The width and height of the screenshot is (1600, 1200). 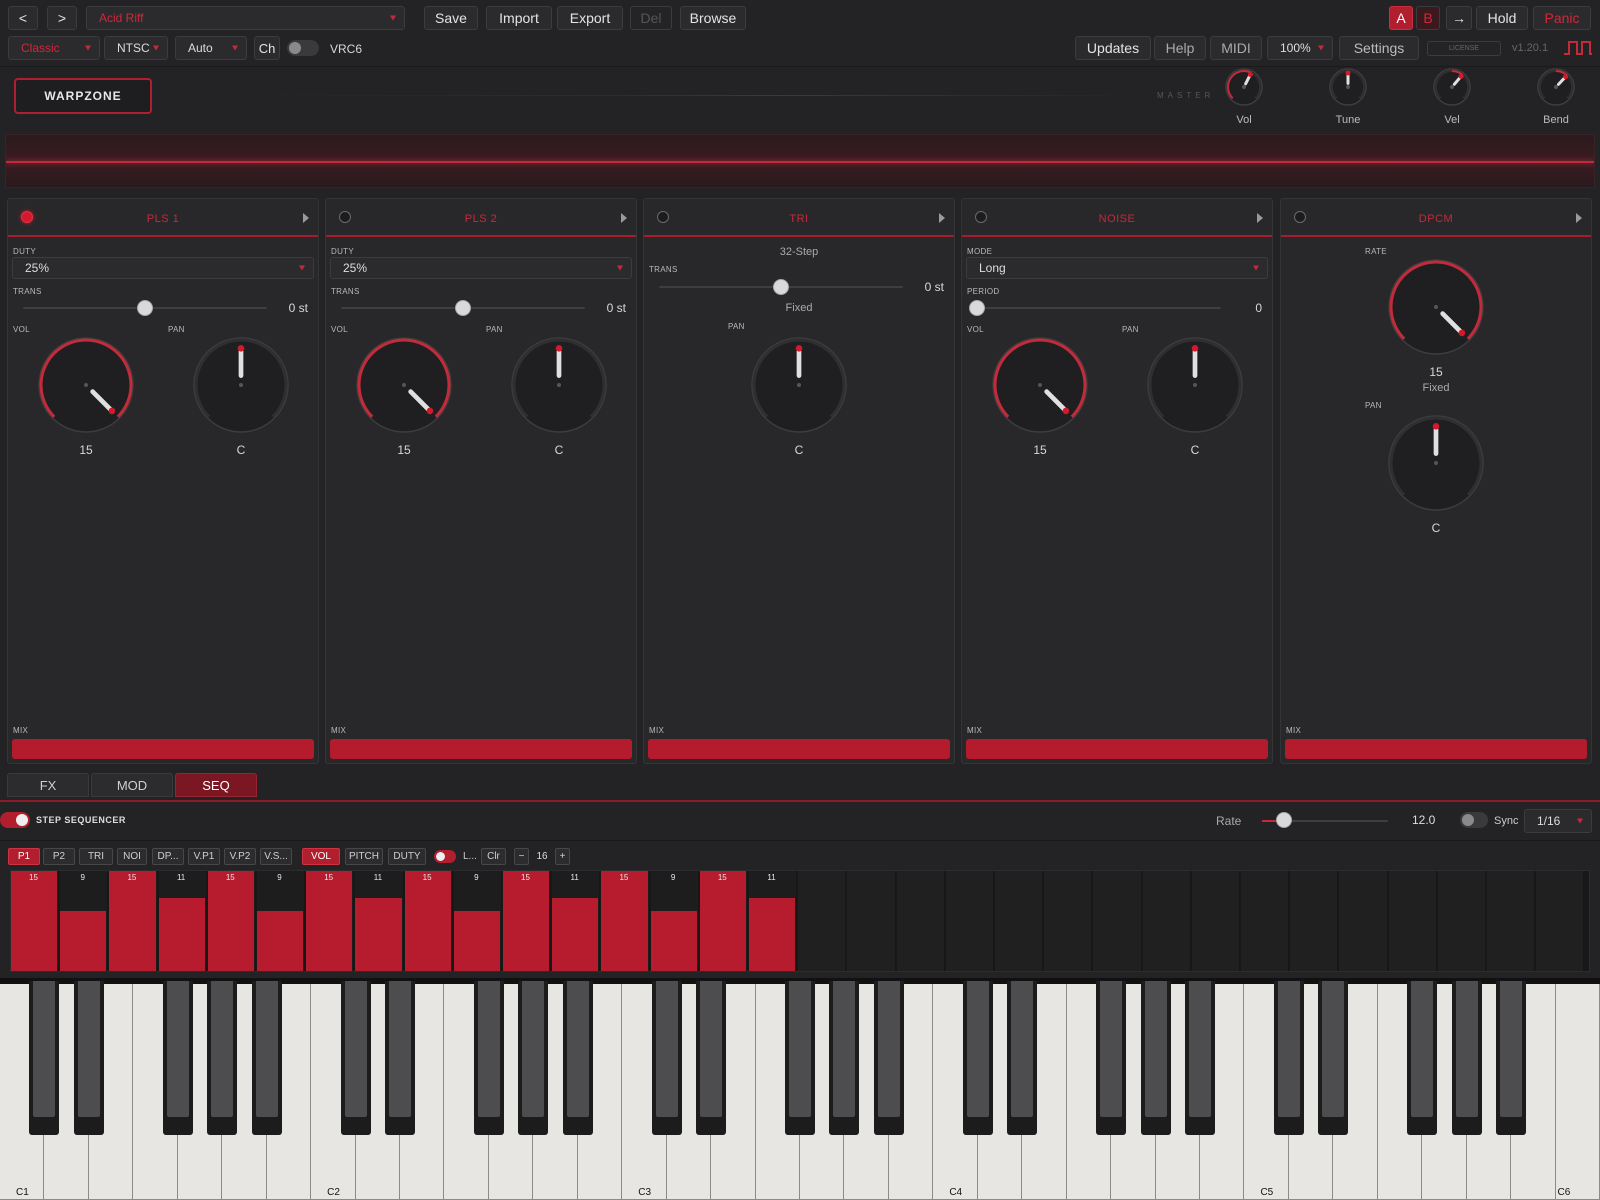 What do you see at coordinates (1300, 48) in the screenshot?
I see `zoom-select: 100%` at bounding box center [1300, 48].